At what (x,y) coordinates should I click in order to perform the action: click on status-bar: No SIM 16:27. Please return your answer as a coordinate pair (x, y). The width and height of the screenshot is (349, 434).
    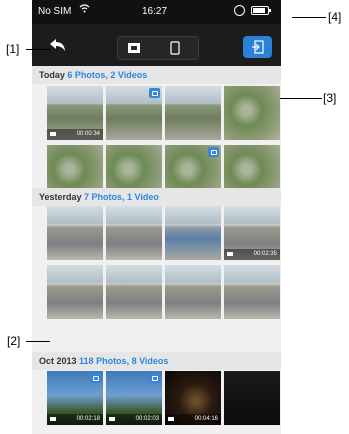
    Looking at the image, I should click on (156, 12).